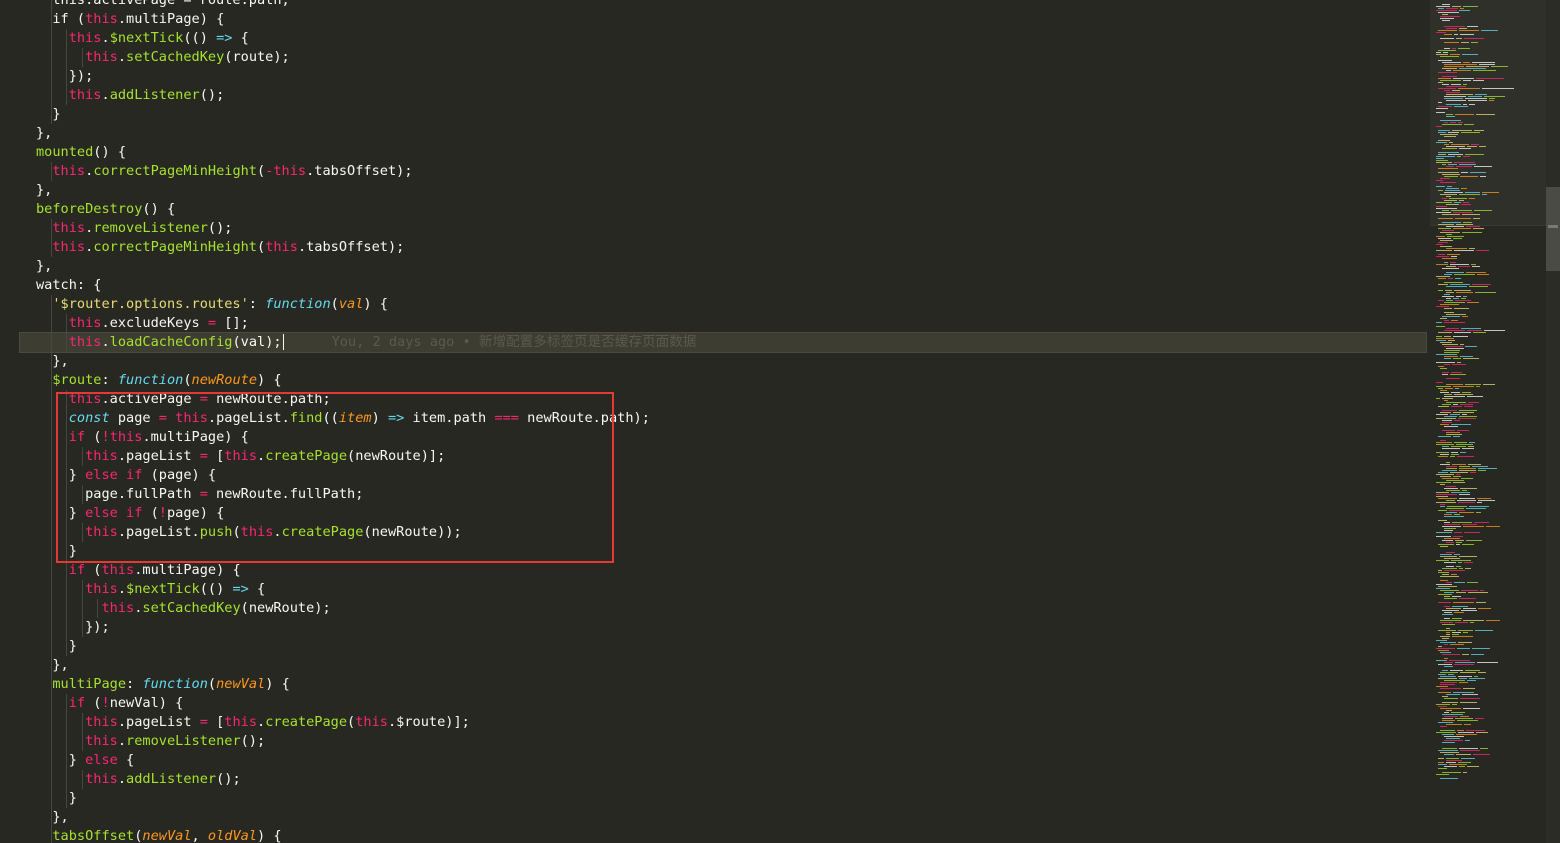 The width and height of the screenshot is (1560, 843). I want to click on vertical-scrollbar, so click(1553, 421).